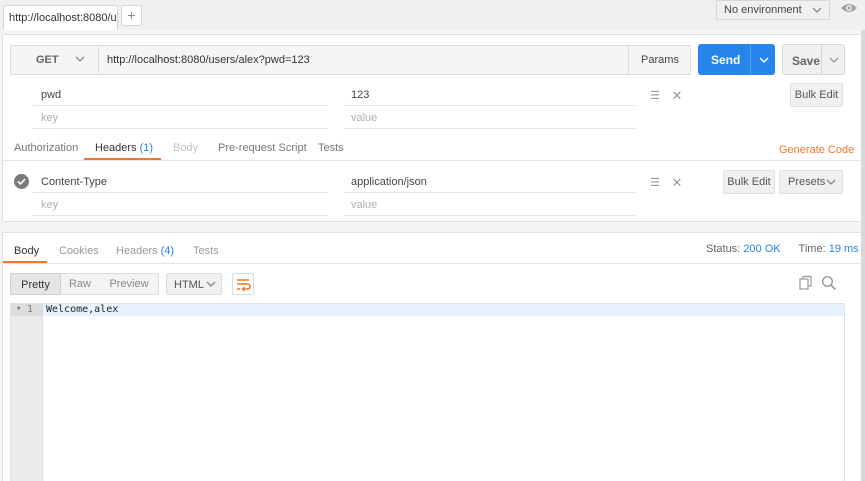 Image resolution: width=865 pixels, height=481 pixels. I want to click on tab-headers-count: (1), so click(146, 148).